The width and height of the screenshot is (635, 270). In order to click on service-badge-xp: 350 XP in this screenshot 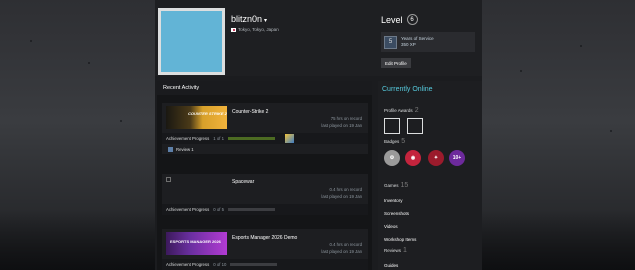, I will do `click(408, 44)`.